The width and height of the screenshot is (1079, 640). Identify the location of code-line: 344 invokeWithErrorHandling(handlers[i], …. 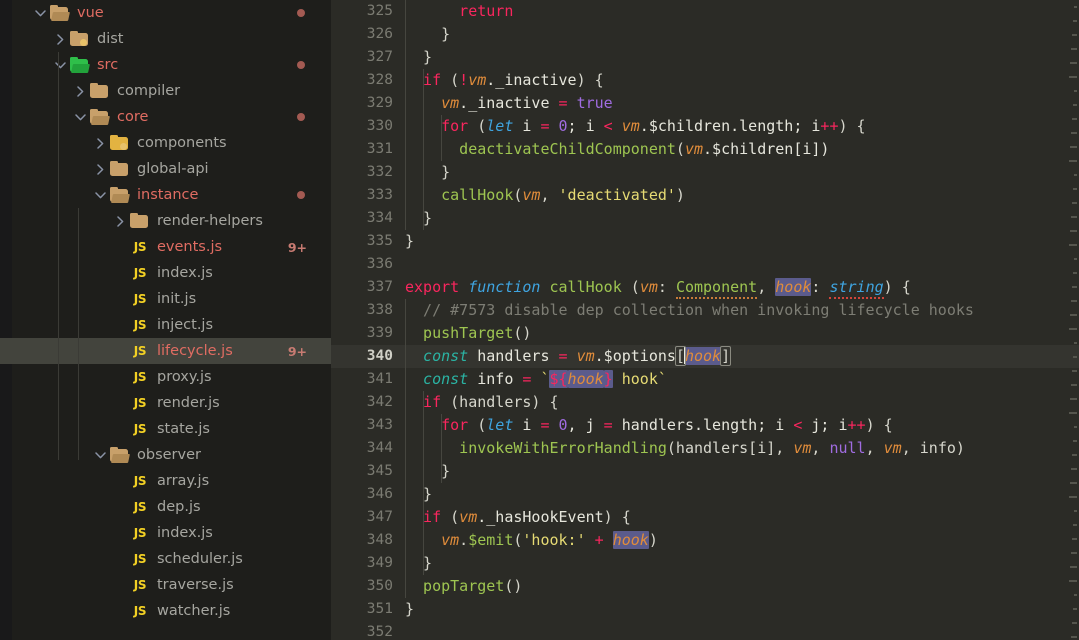
(705, 448).